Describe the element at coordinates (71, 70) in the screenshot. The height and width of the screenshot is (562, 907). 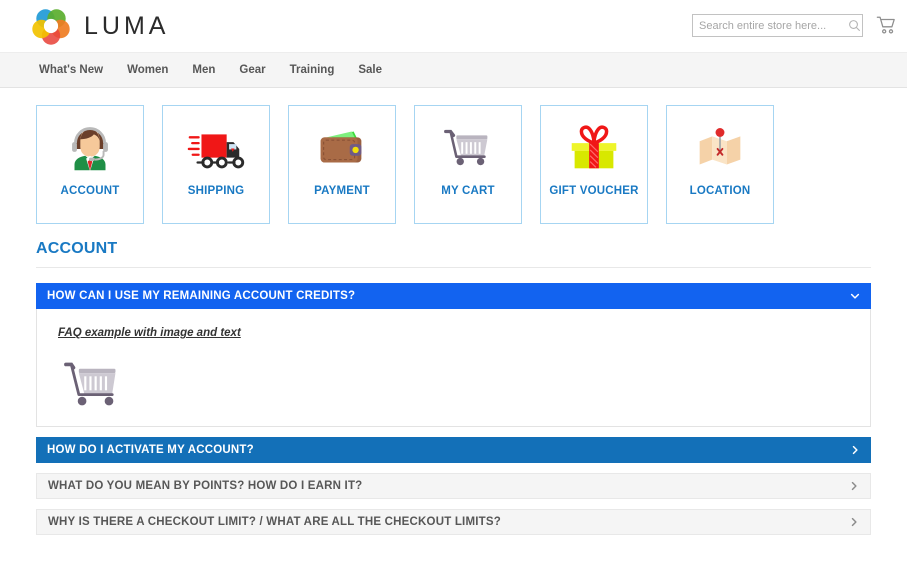
I see `nav-item-whats-new: What's New` at that location.